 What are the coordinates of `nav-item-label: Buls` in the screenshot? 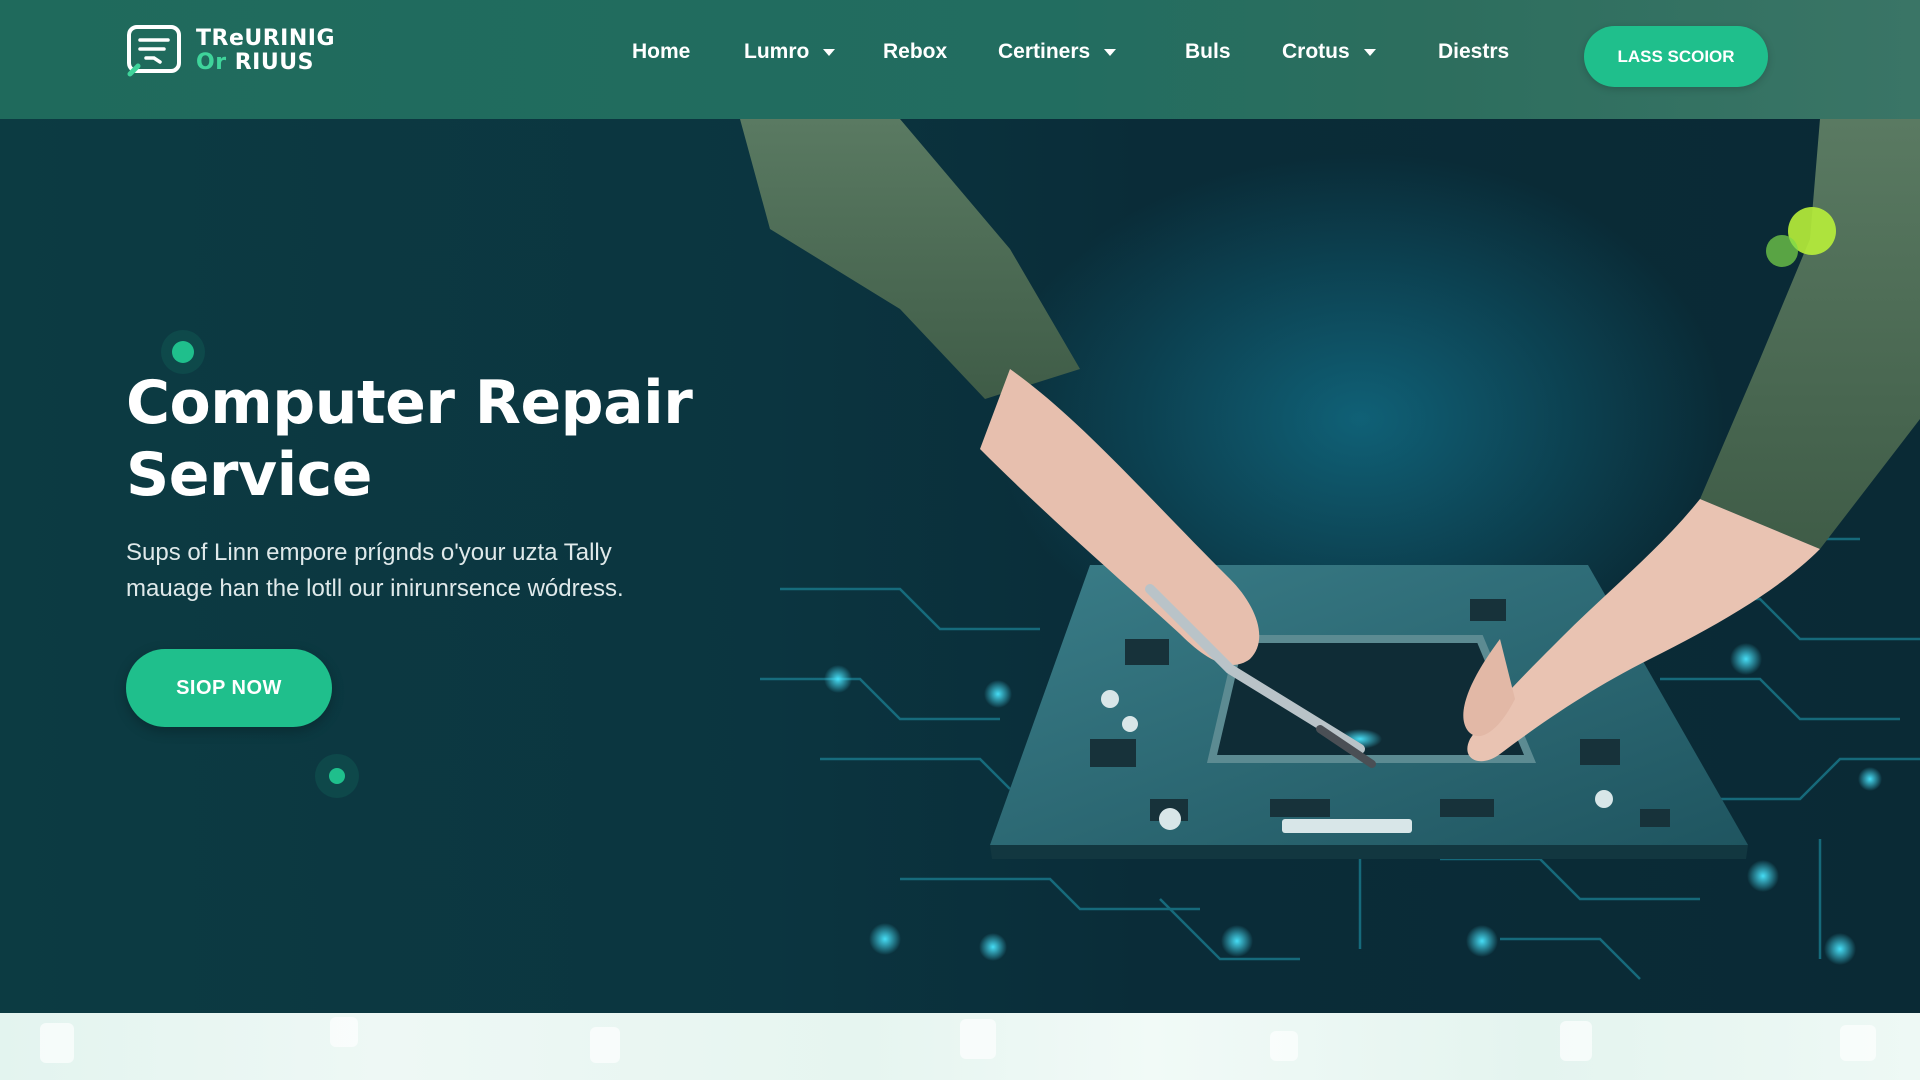 It's located at (1208, 51).